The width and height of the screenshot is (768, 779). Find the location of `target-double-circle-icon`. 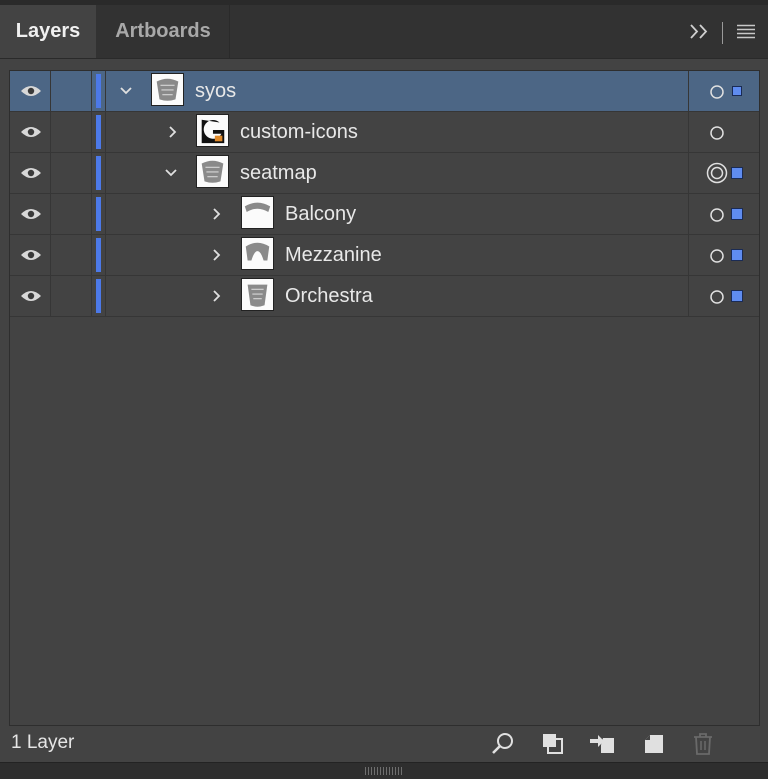

target-double-circle-icon is located at coordinates (717, 173).